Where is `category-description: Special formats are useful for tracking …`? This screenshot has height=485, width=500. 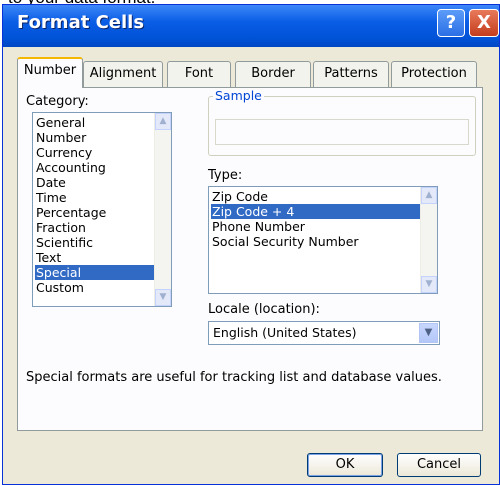
category-description: Special formats are useful for tracking … is located at coordinates (234, 377).